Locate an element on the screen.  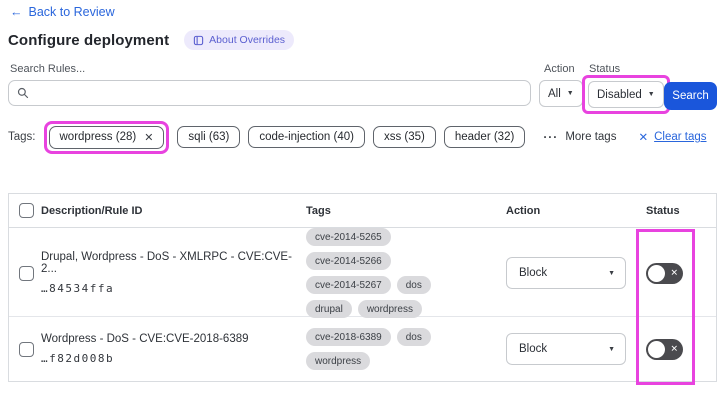
page-title: Configure deployment is located at coordinates (89, 40).